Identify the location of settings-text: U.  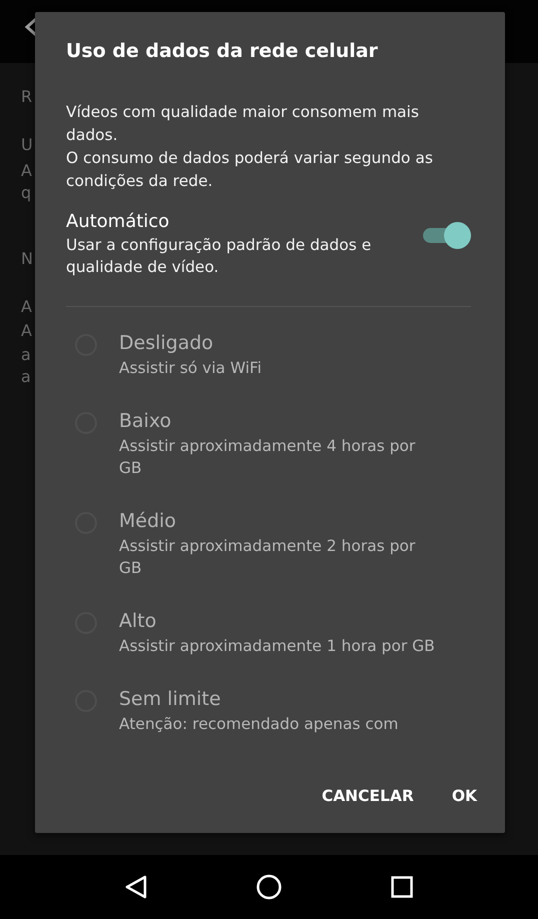
(27, 144).